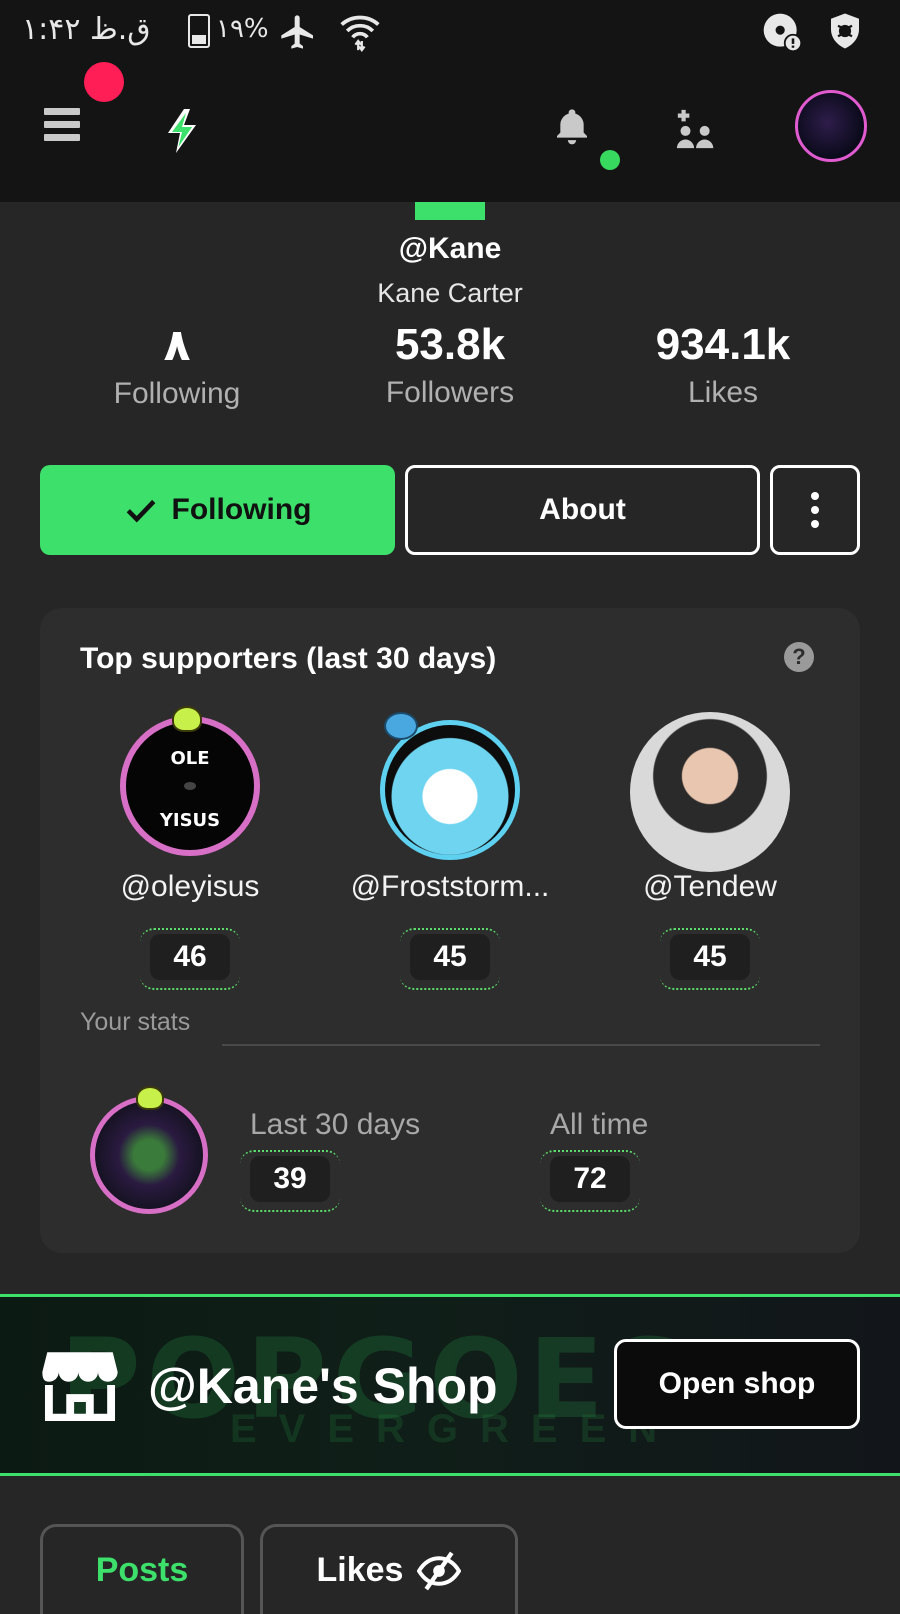  I want to click on following-button: Following, so click(217, 510).